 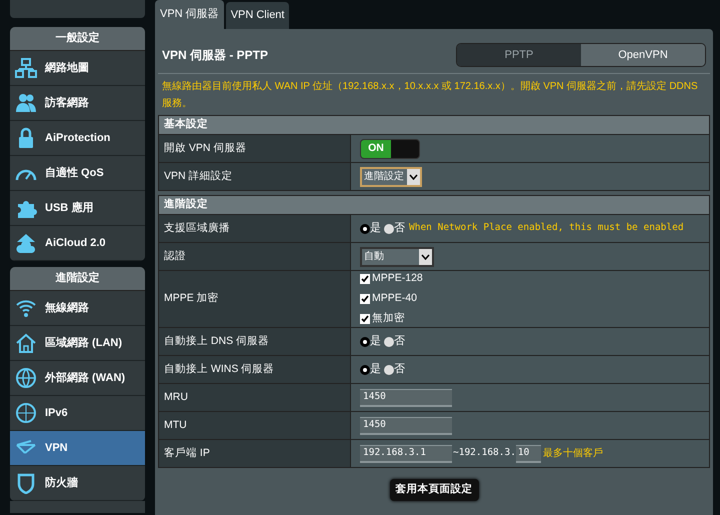 I want to click on sidebar-item: 區域網路 (LAN), so click(x=77, y=343).